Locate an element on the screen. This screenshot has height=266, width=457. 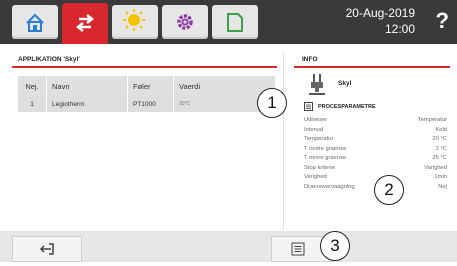
application-info-row: Skyl is located at coordinates (374, 84).